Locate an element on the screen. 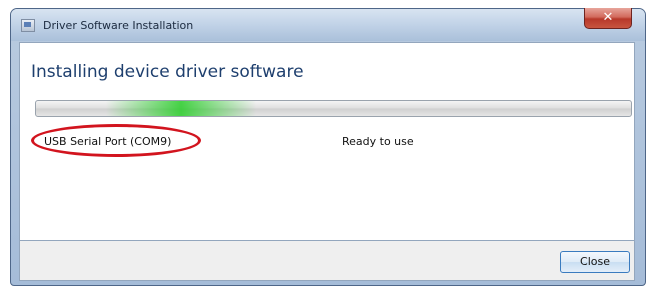 The height and width of the screenshot is (293, 656). page-title: Installing device driver software is located at coordinates (167, 72).